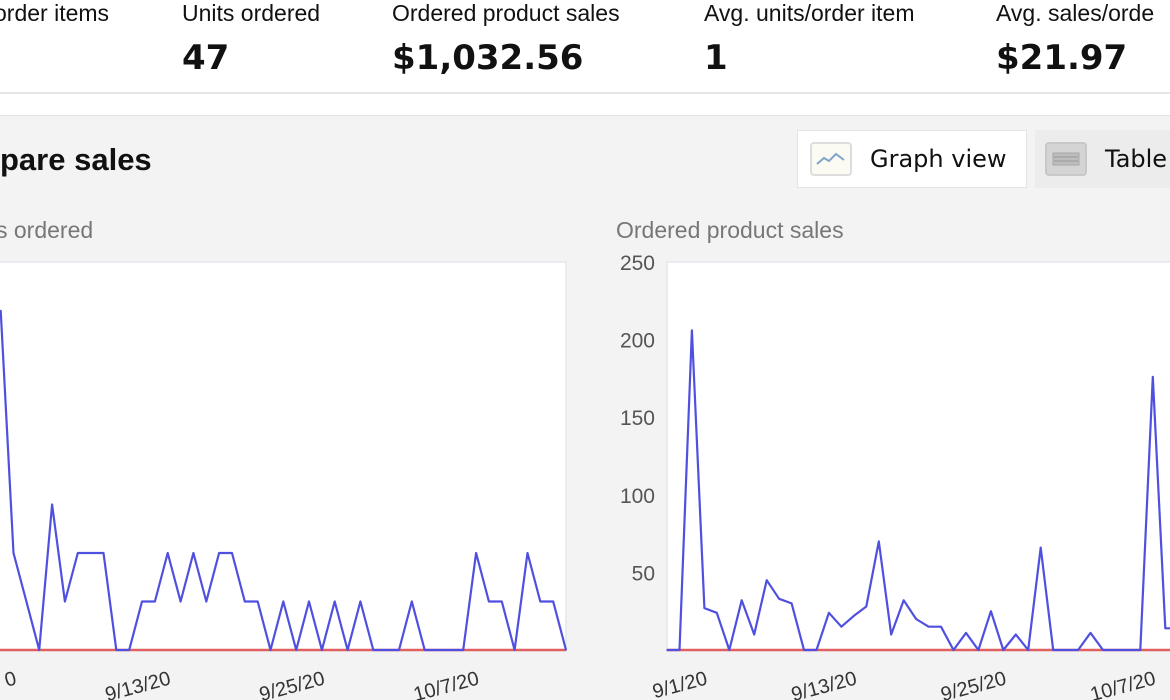 The width and height of the screenshot is (1170, 700). Describe the element at coordinates (637, 418) in the screenshot. I see `y-tick-label: 150` at that location.